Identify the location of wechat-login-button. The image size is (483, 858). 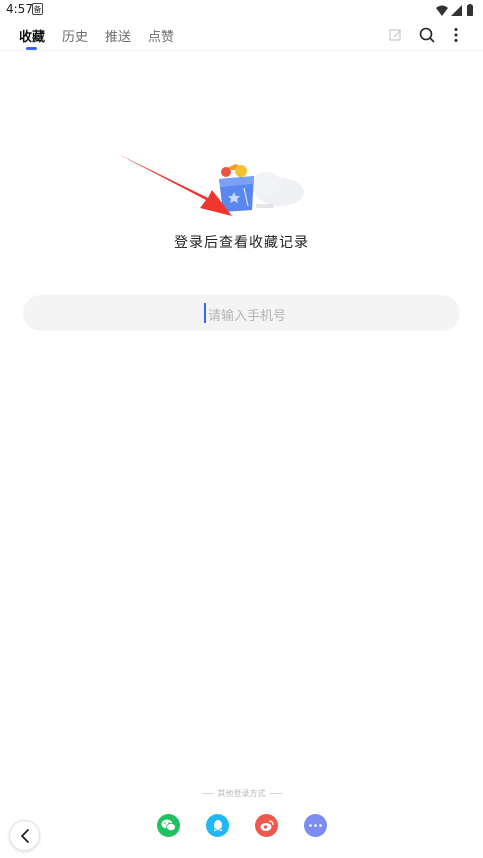
(168, 825).